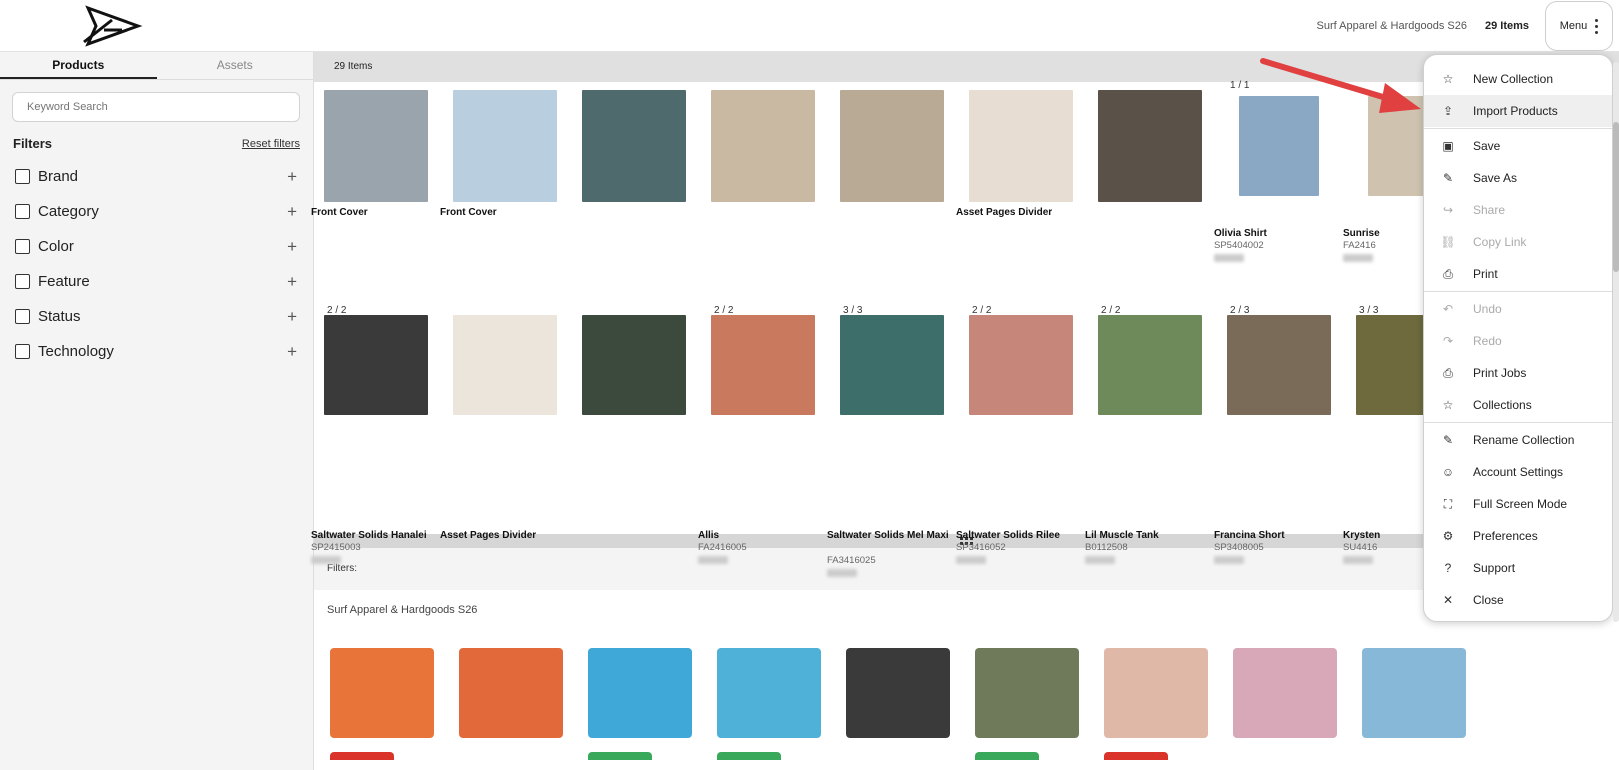 The image size is (1619, 770). I want to click on menu-item-close: ✕ Close, so click(1518, 600).